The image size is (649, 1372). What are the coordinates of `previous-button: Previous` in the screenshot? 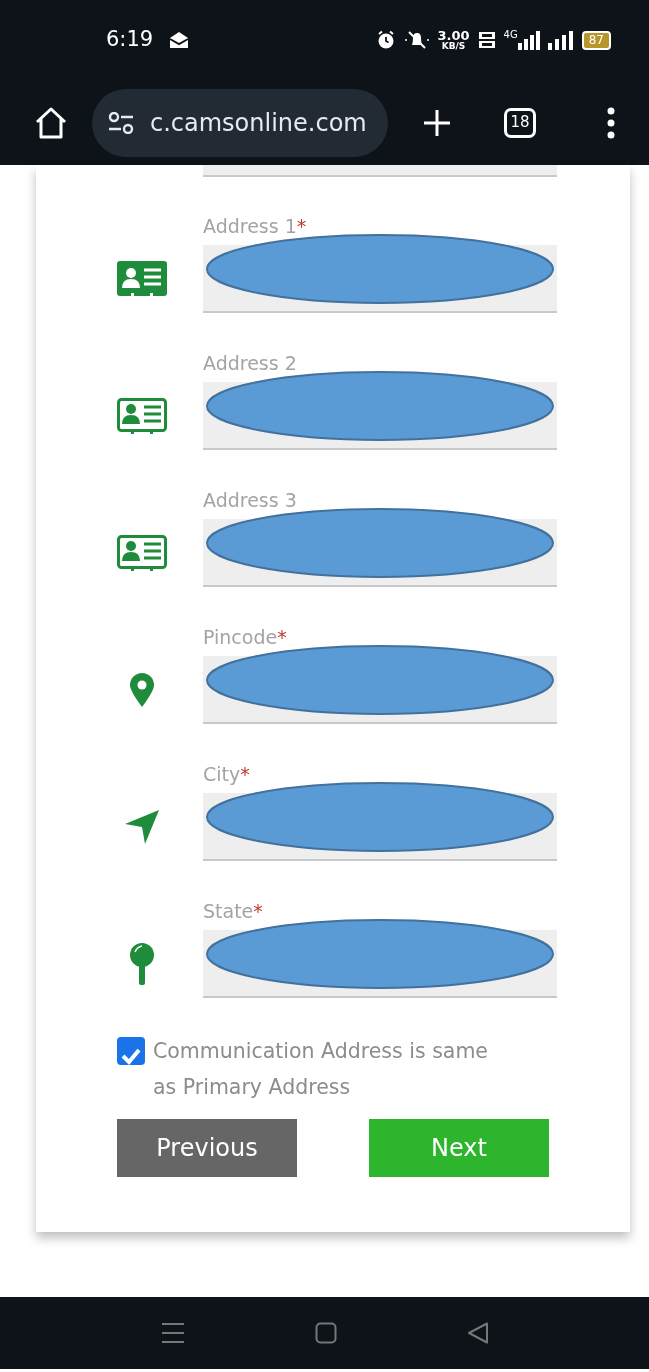 It's located at (207, 1148).